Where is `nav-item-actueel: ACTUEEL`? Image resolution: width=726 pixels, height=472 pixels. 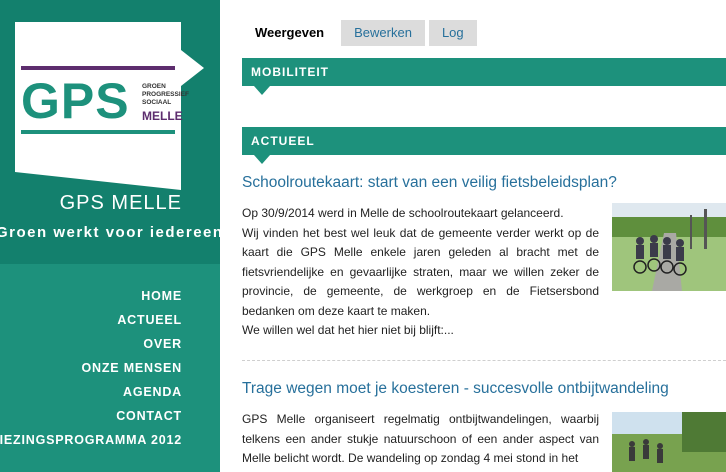 nav-item-actueel: ACTUEEL is located at coordinates (149, 320).